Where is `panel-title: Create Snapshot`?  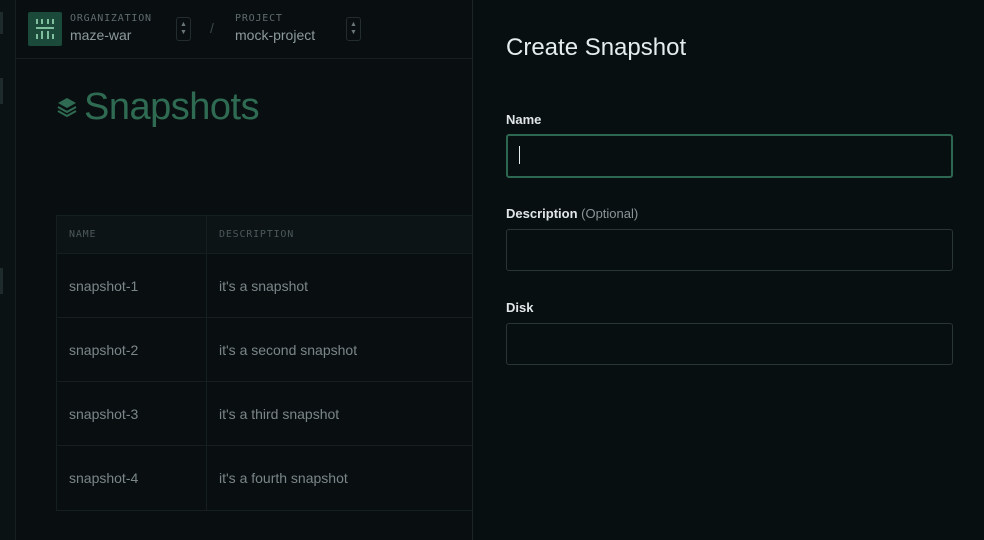
panel-title: Create Snapshot is located at coordinates (596, 47).